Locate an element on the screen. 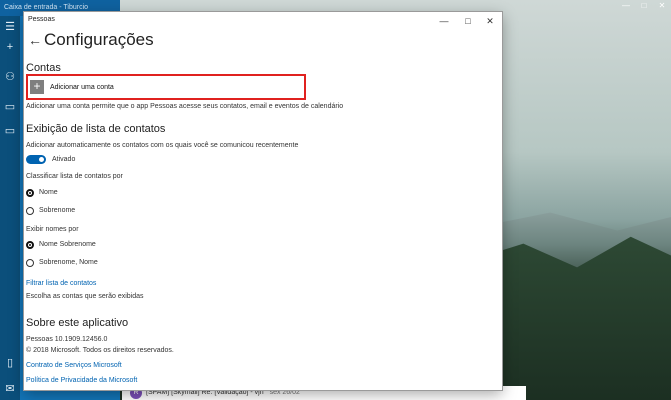 This screenshot has width=671, height=400. sort-radio-sobrenome is located at coordinates (30, 211).